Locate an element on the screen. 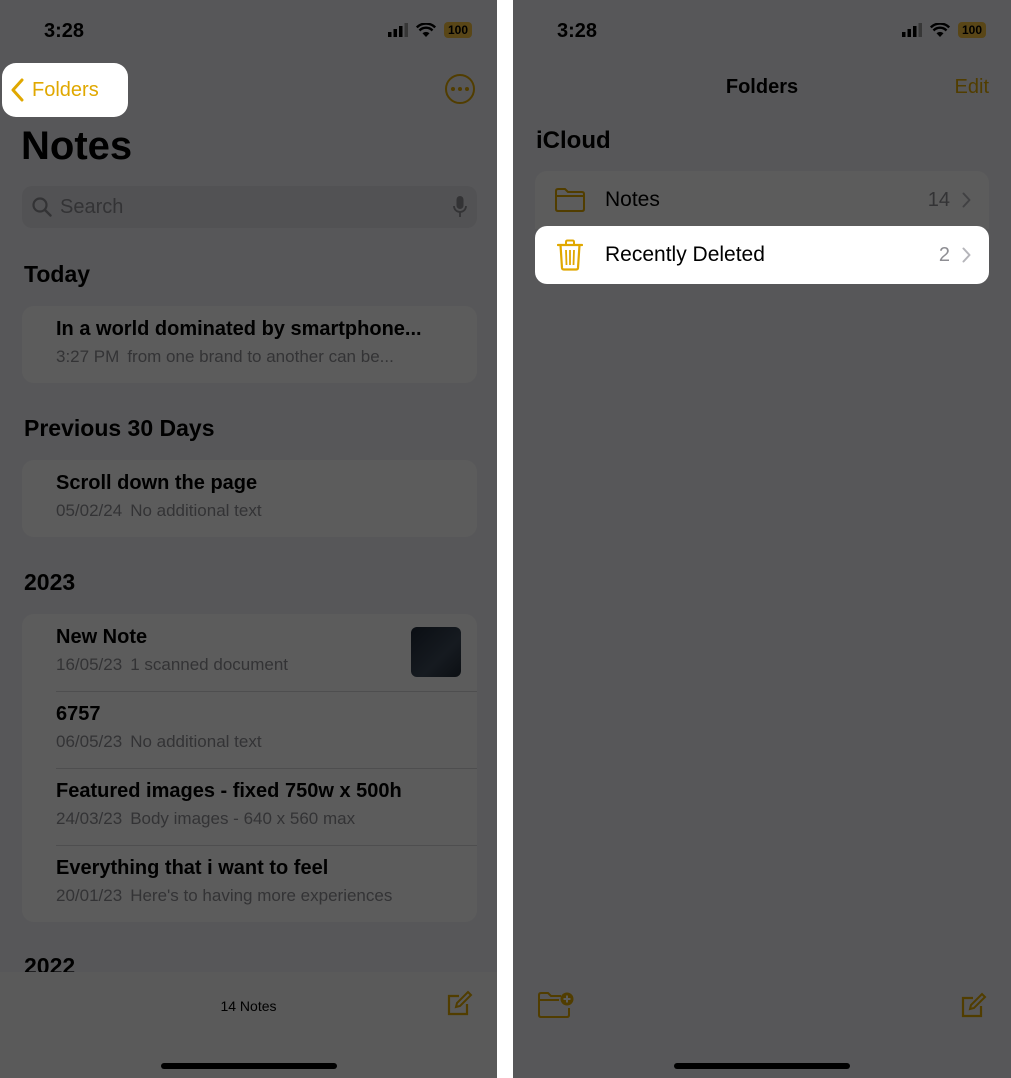 This screenshot has width=1011, height=1078. chevron-left-icon is located at coordinates (17, 90).